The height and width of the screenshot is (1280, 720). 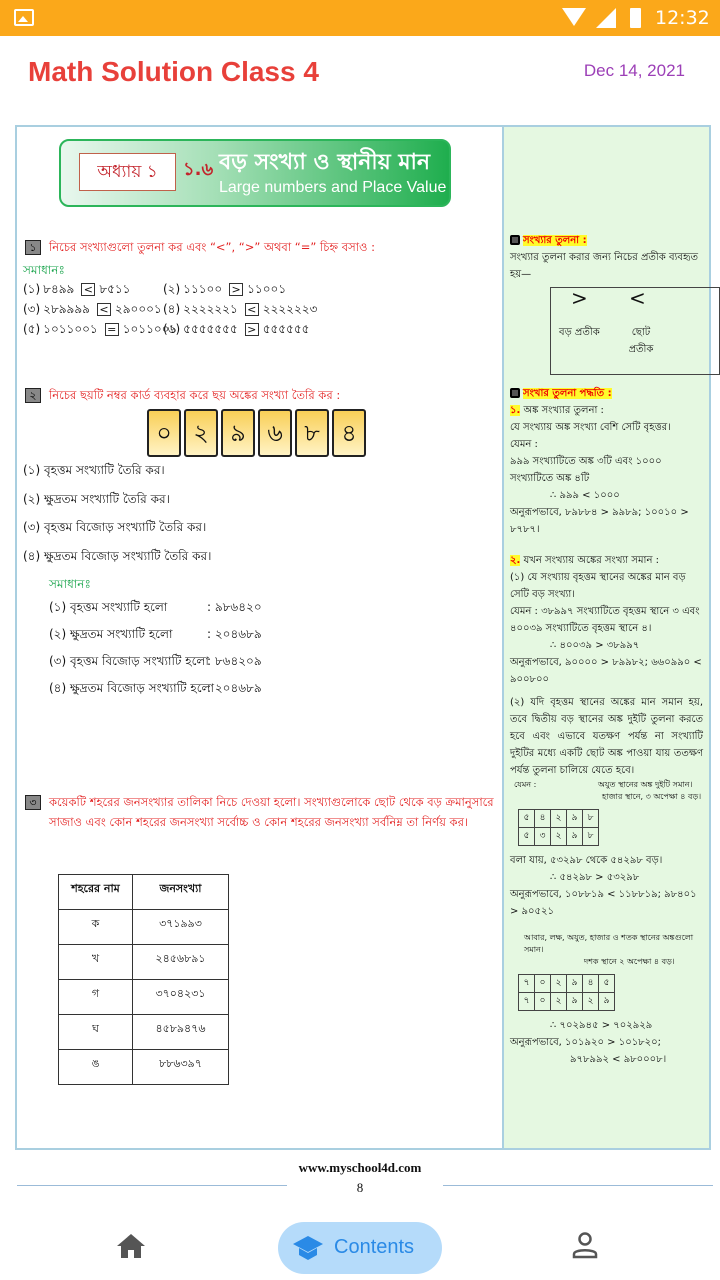 I want to click on grid-row: ৭০২৯২৯, so click(x=566, y=1001).